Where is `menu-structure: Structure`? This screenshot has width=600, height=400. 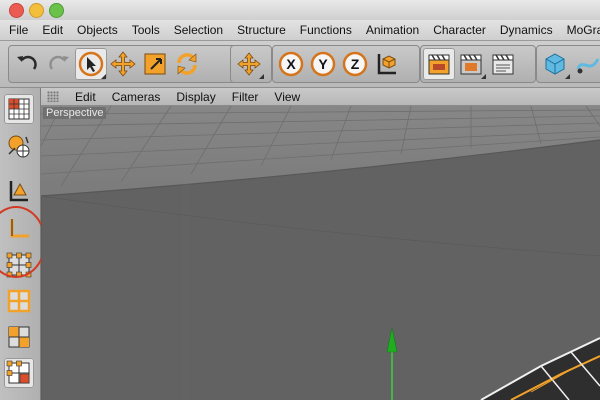
menu-structure: Structure is located at coordinates (261, 30).